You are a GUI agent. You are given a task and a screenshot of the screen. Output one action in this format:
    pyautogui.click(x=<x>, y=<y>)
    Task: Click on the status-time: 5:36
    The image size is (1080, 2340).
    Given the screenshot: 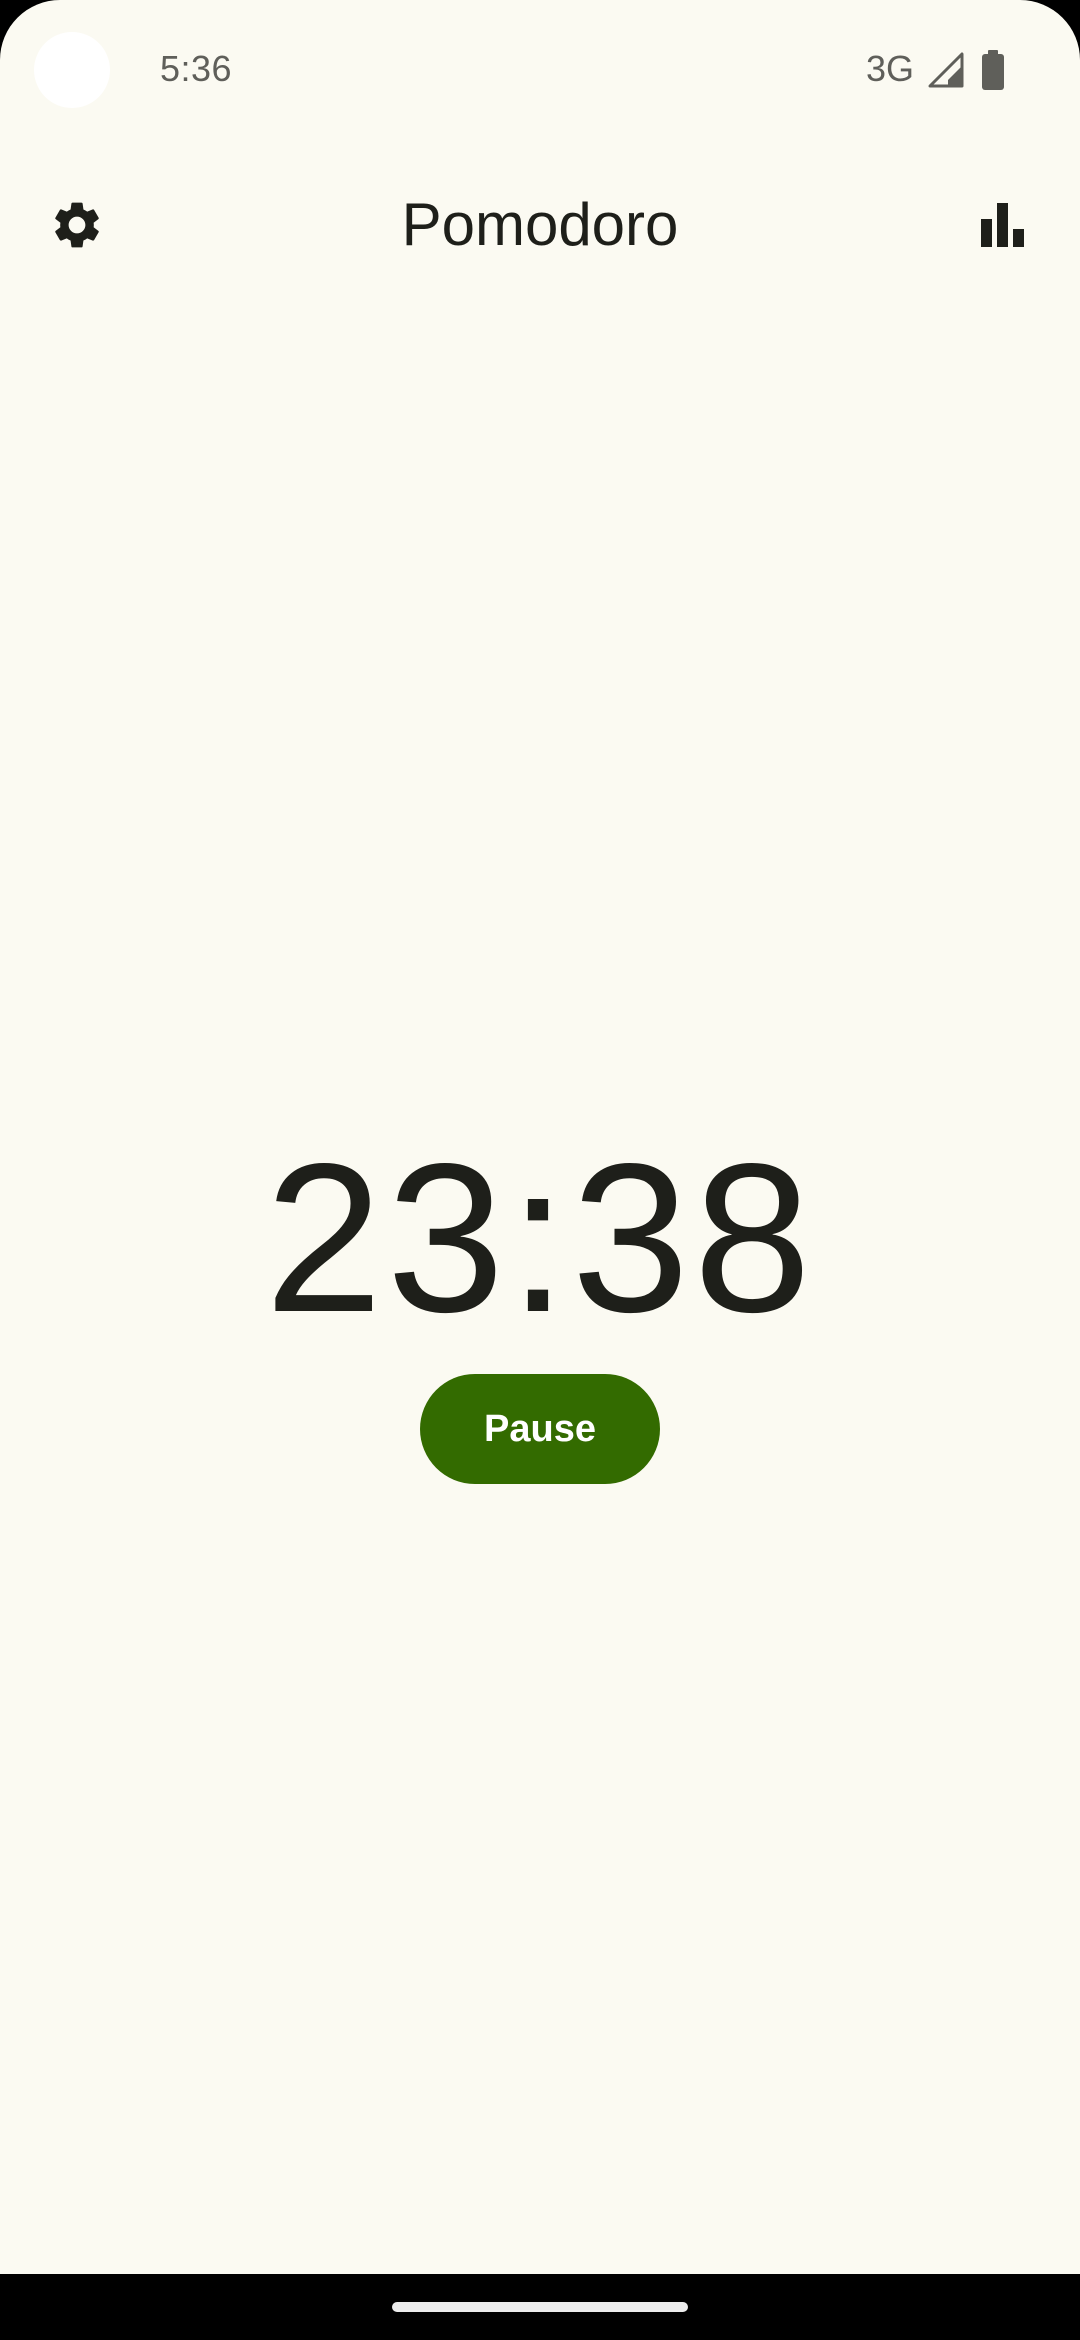 What is the action you would take?
    pyautogui.click(x=196, y=68)
    